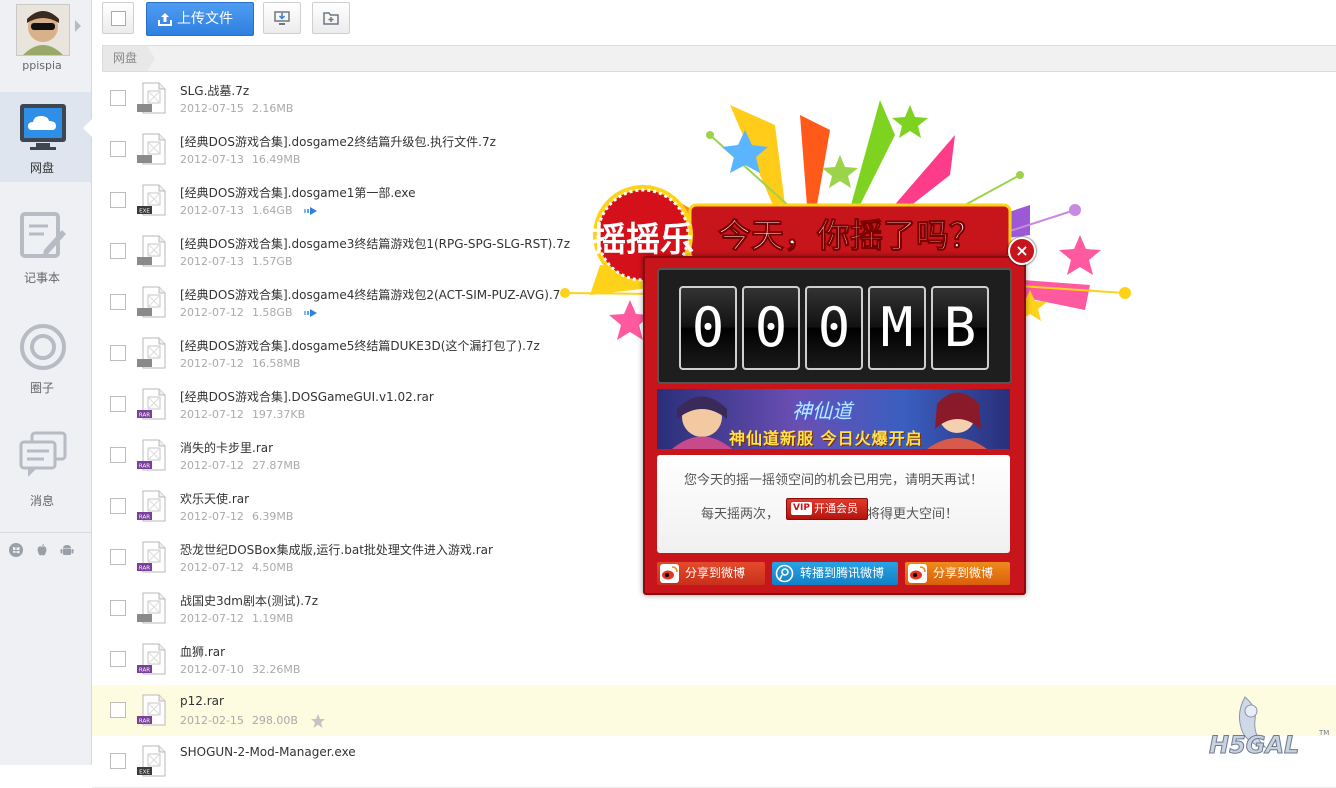  Describe the element at coordinates (338, 141) in the screenshot. I see `file-name: [经典DOS游戏合集].dosgame2终结篇升级包.执行文件.7z` at that location.